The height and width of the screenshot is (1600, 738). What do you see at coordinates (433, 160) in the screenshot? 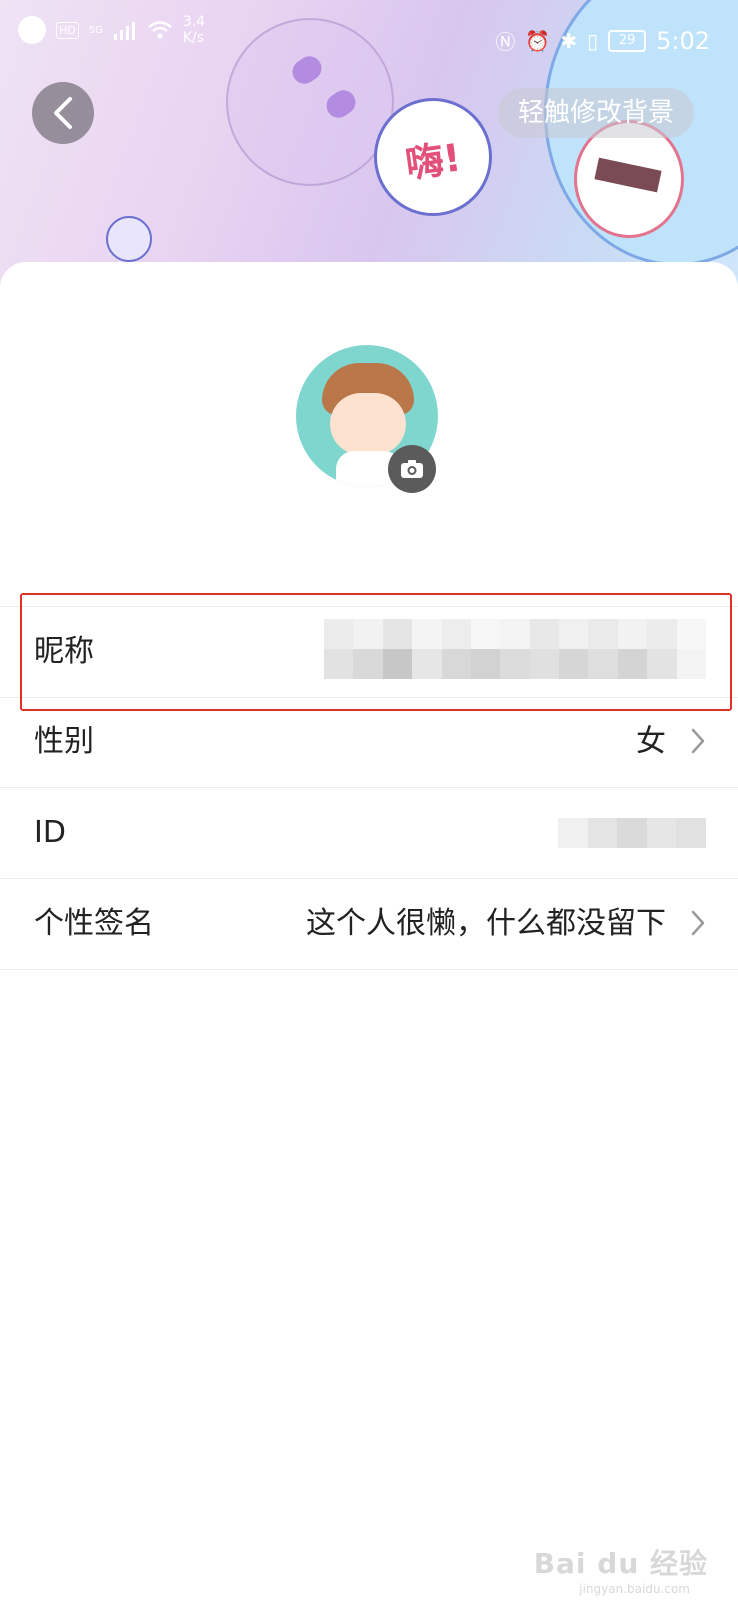
I see `bubble-text: 嗨!` at bounding box center [433, 160].